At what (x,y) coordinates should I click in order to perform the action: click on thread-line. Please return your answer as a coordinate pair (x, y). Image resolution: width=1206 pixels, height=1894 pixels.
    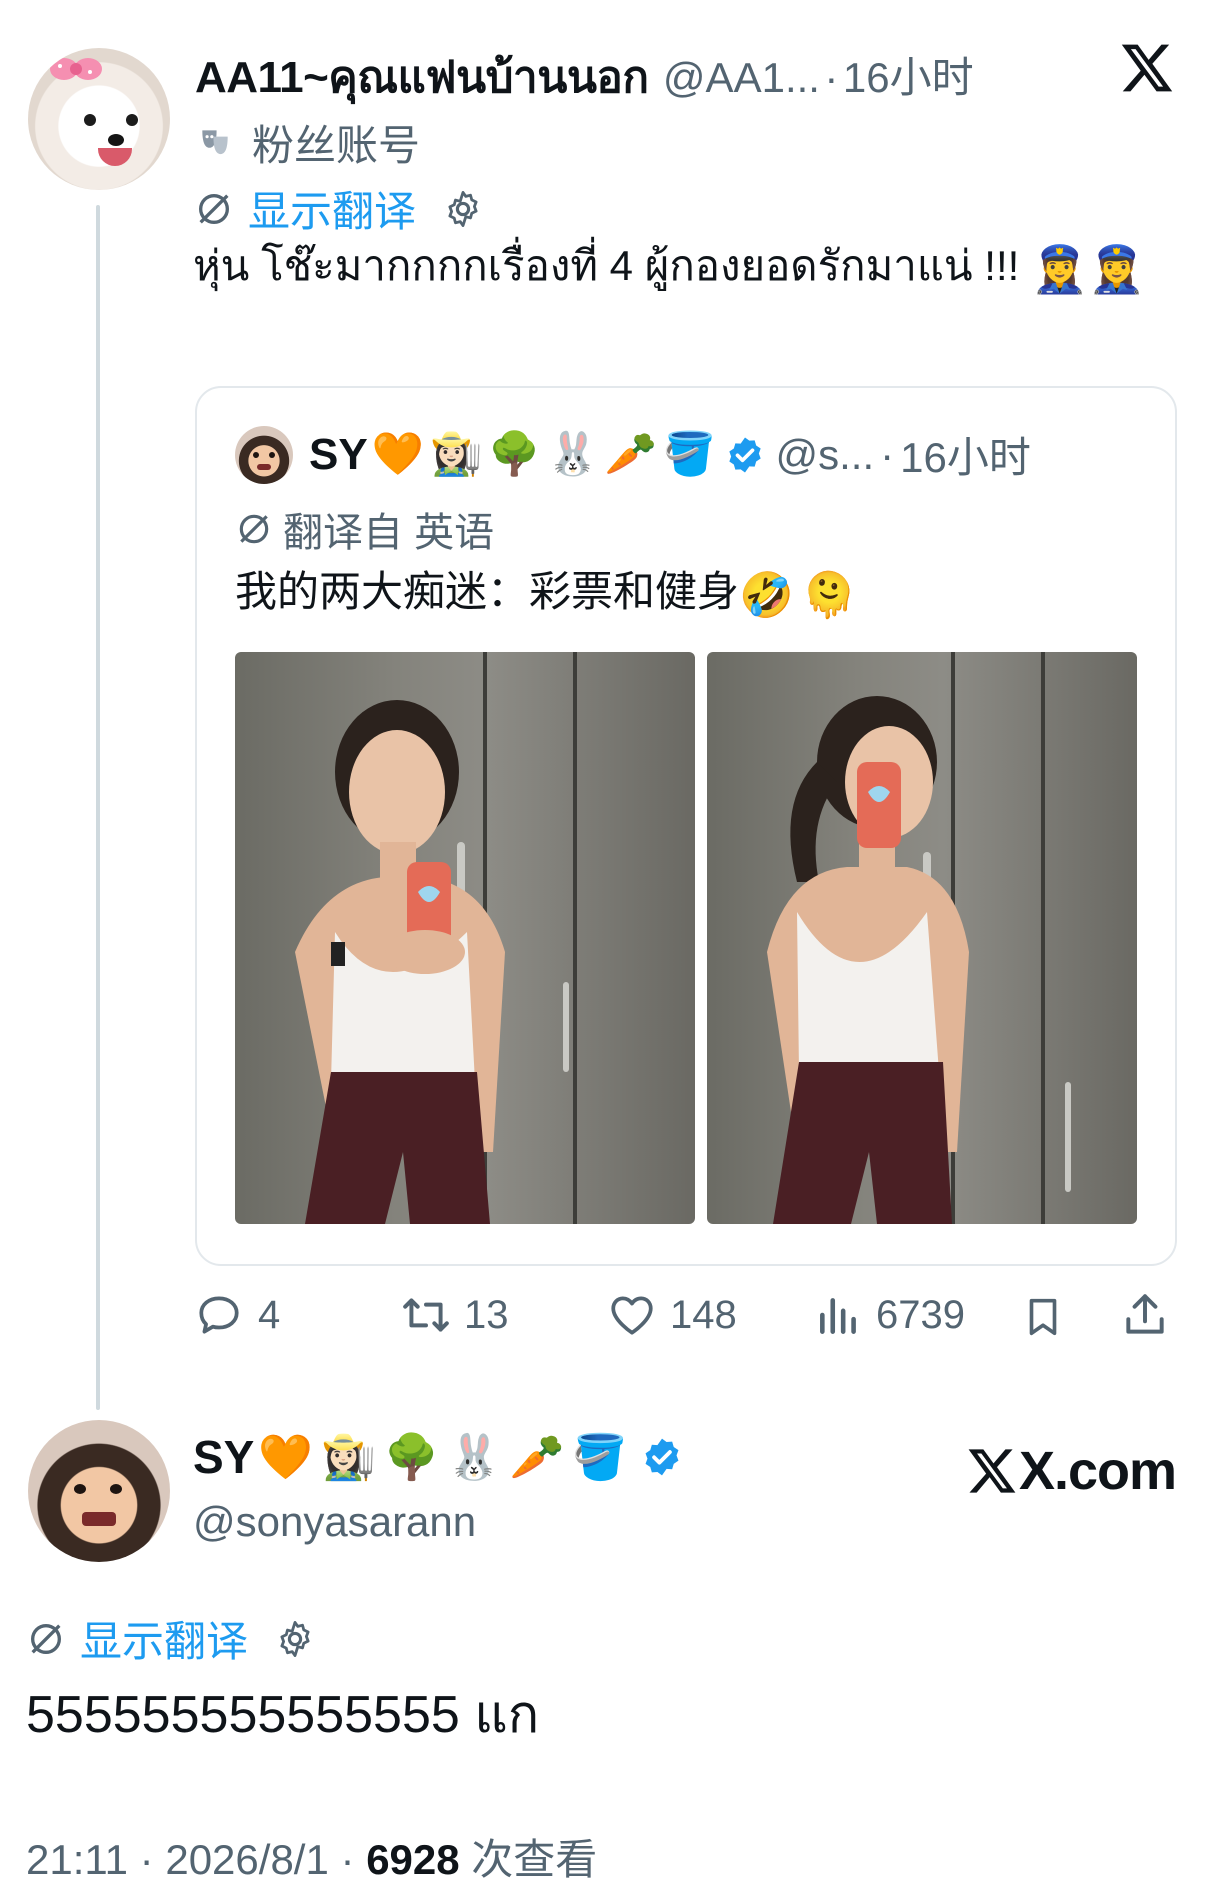
    Looking at the image, I should click on (98, 807).